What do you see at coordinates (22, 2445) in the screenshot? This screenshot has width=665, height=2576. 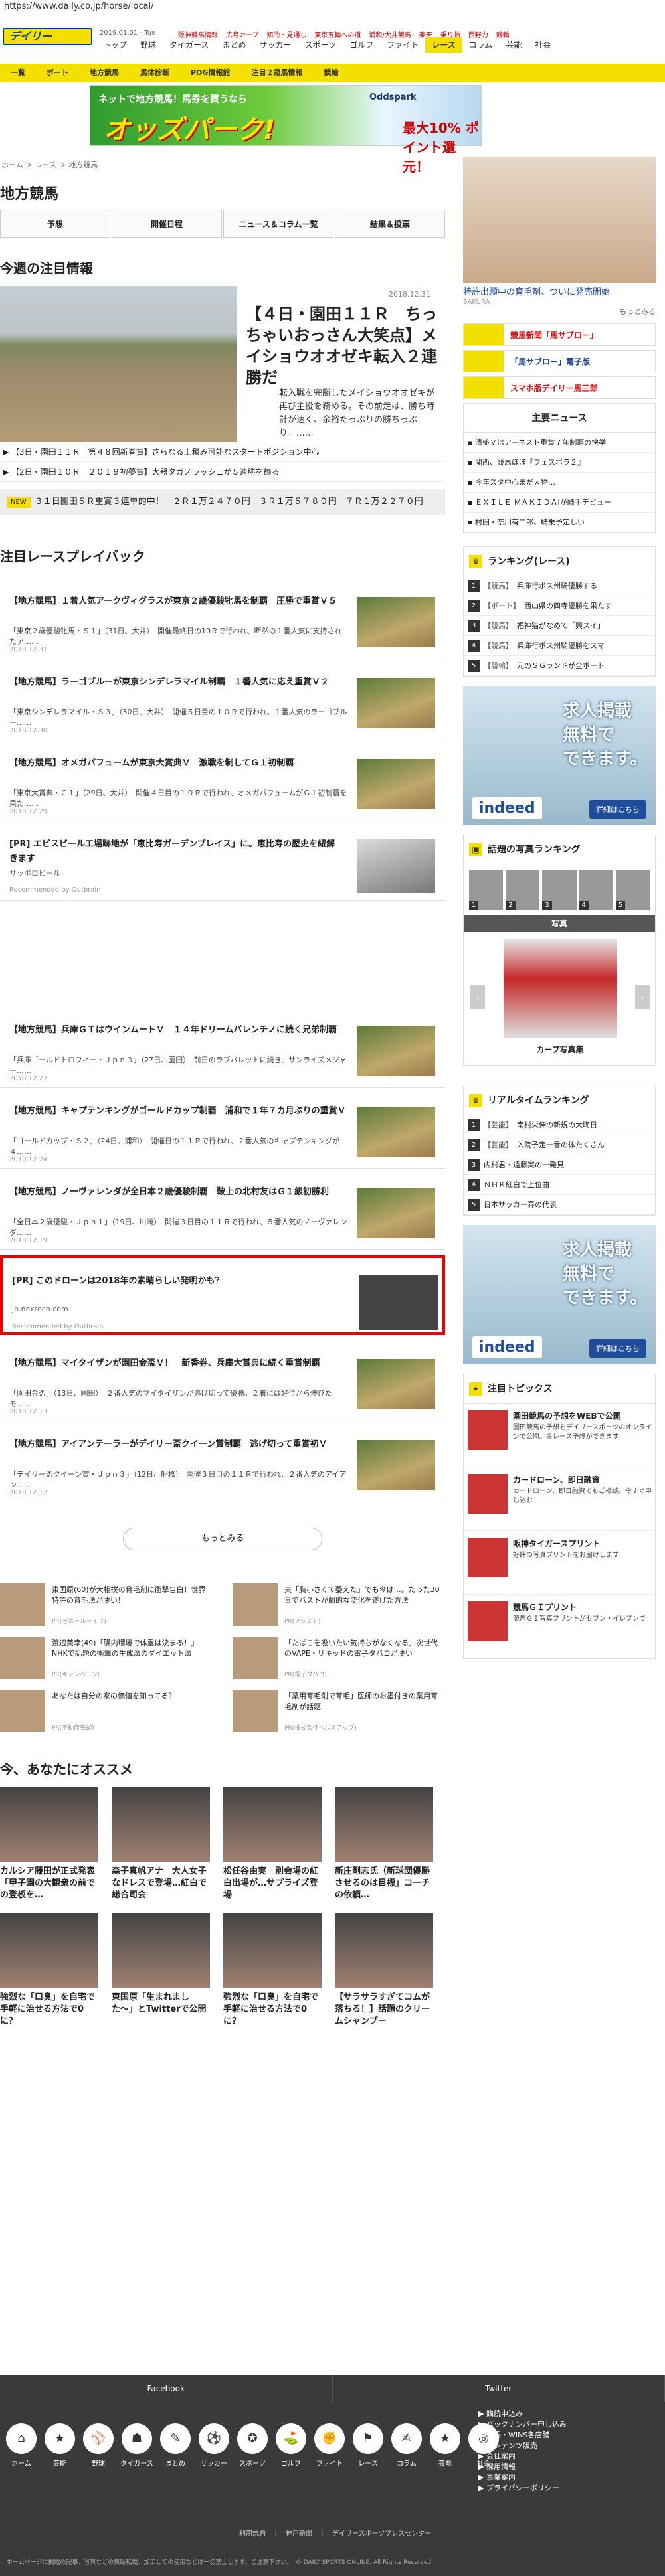 I see `footer-nav-ホーム: ⌂ ホーム` at bounding box center [22, 2445].